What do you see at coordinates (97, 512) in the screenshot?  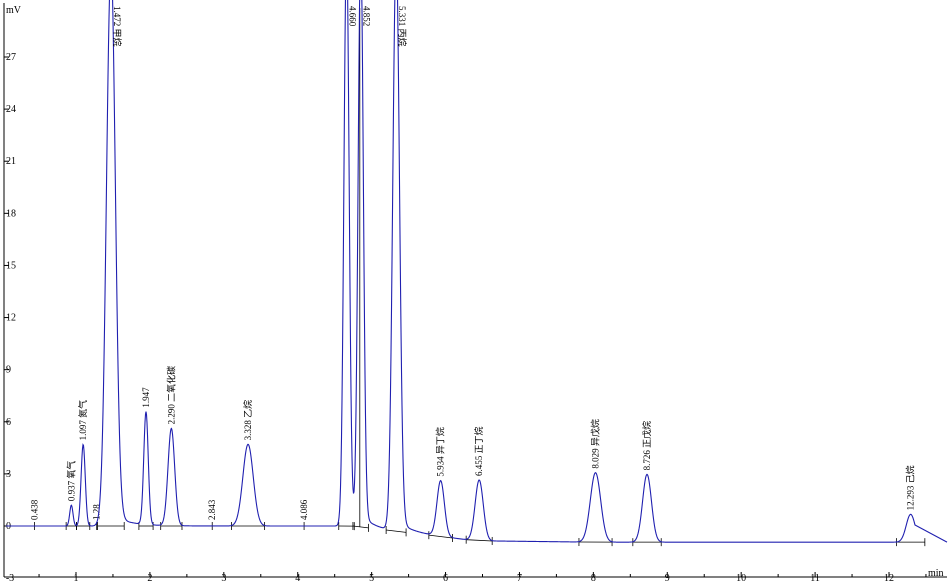 I see `baseline-event-label: 1.28` at bounding box center [97, 512].